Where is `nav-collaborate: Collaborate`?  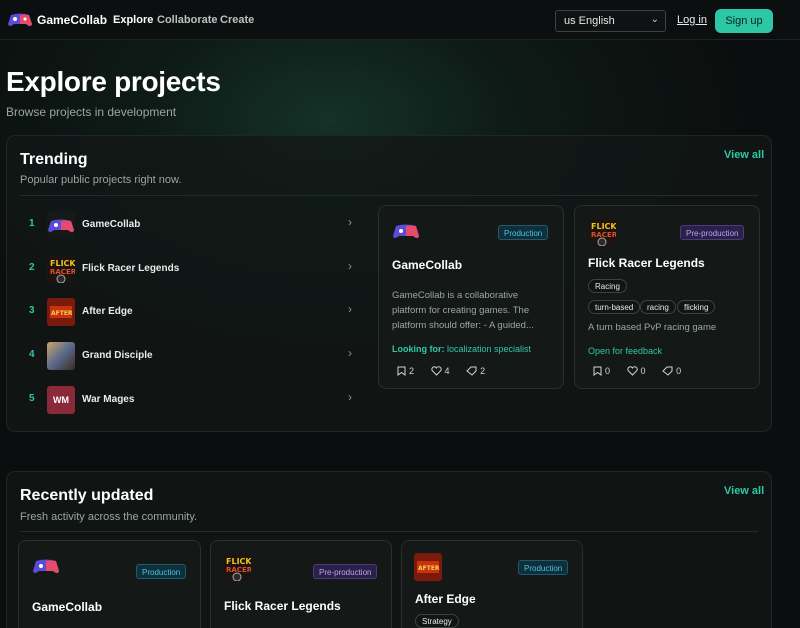
nav-collaborate: Collaborate is located at coordinates (187, 20).